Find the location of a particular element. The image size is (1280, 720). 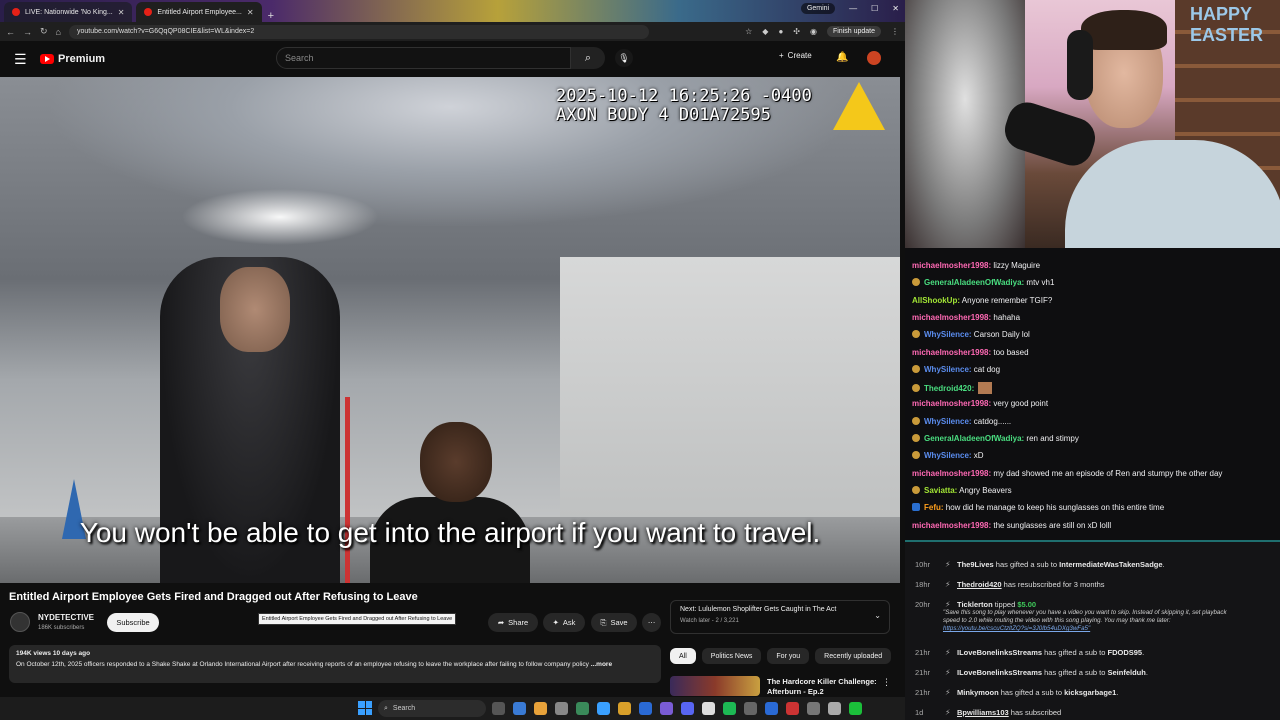

puzzle-icon: ✣ is located at coordinates (796, 31).